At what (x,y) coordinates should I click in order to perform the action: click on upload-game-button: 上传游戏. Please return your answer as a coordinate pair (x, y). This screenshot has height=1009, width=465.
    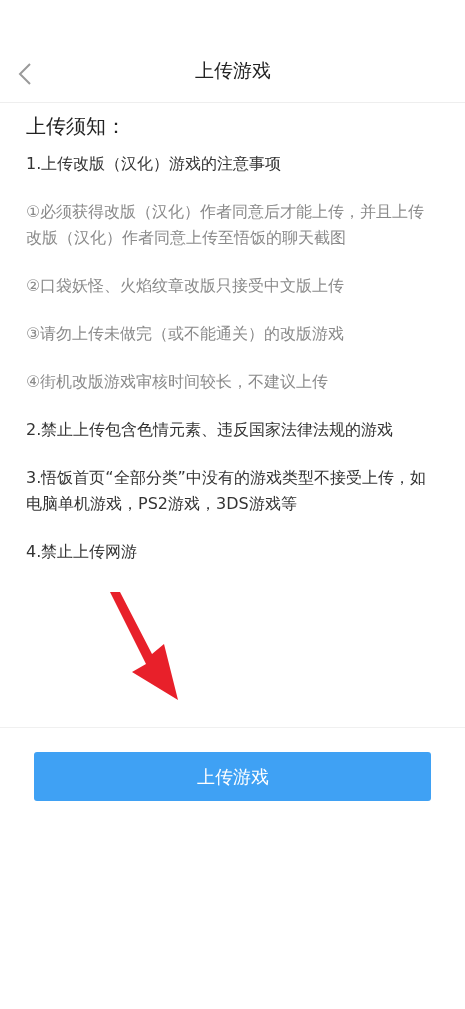
    Looking at the image, I should click on (232, 776).